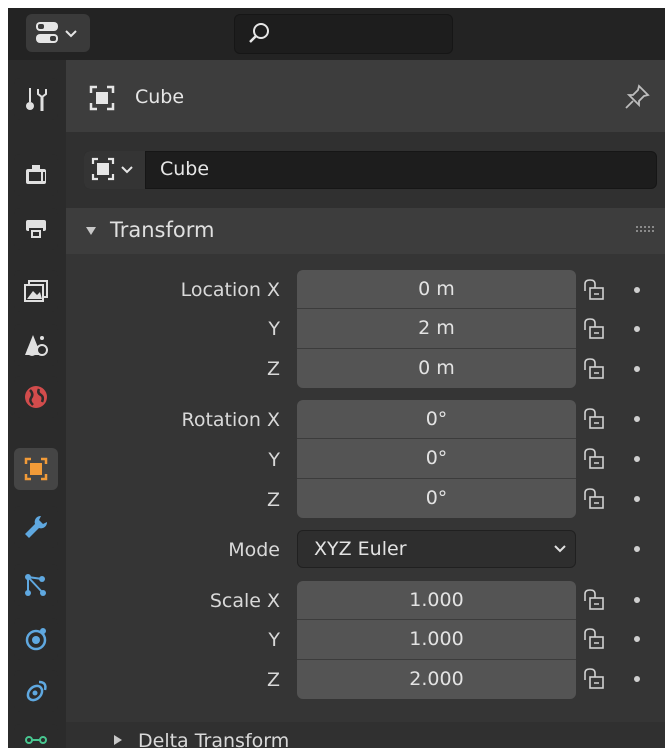 The width and height of the screenshot is (665, 752). I want to click on keyframe-dot-rotation-mode, so click(637, 549).